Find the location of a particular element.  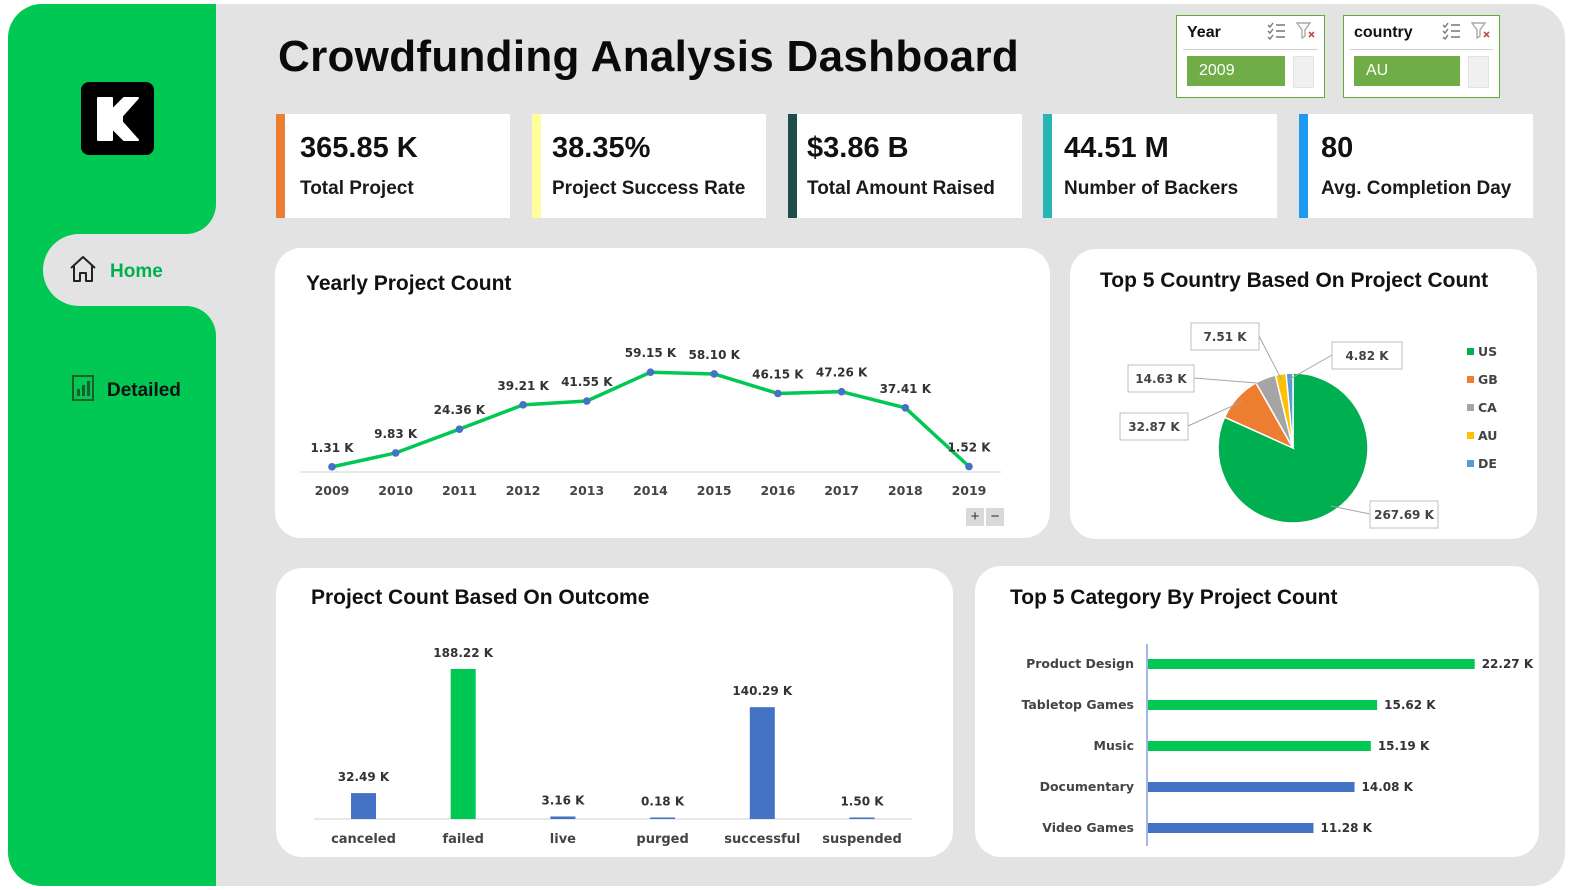

x-tick-label: purged is located at coordinates (662, 839).